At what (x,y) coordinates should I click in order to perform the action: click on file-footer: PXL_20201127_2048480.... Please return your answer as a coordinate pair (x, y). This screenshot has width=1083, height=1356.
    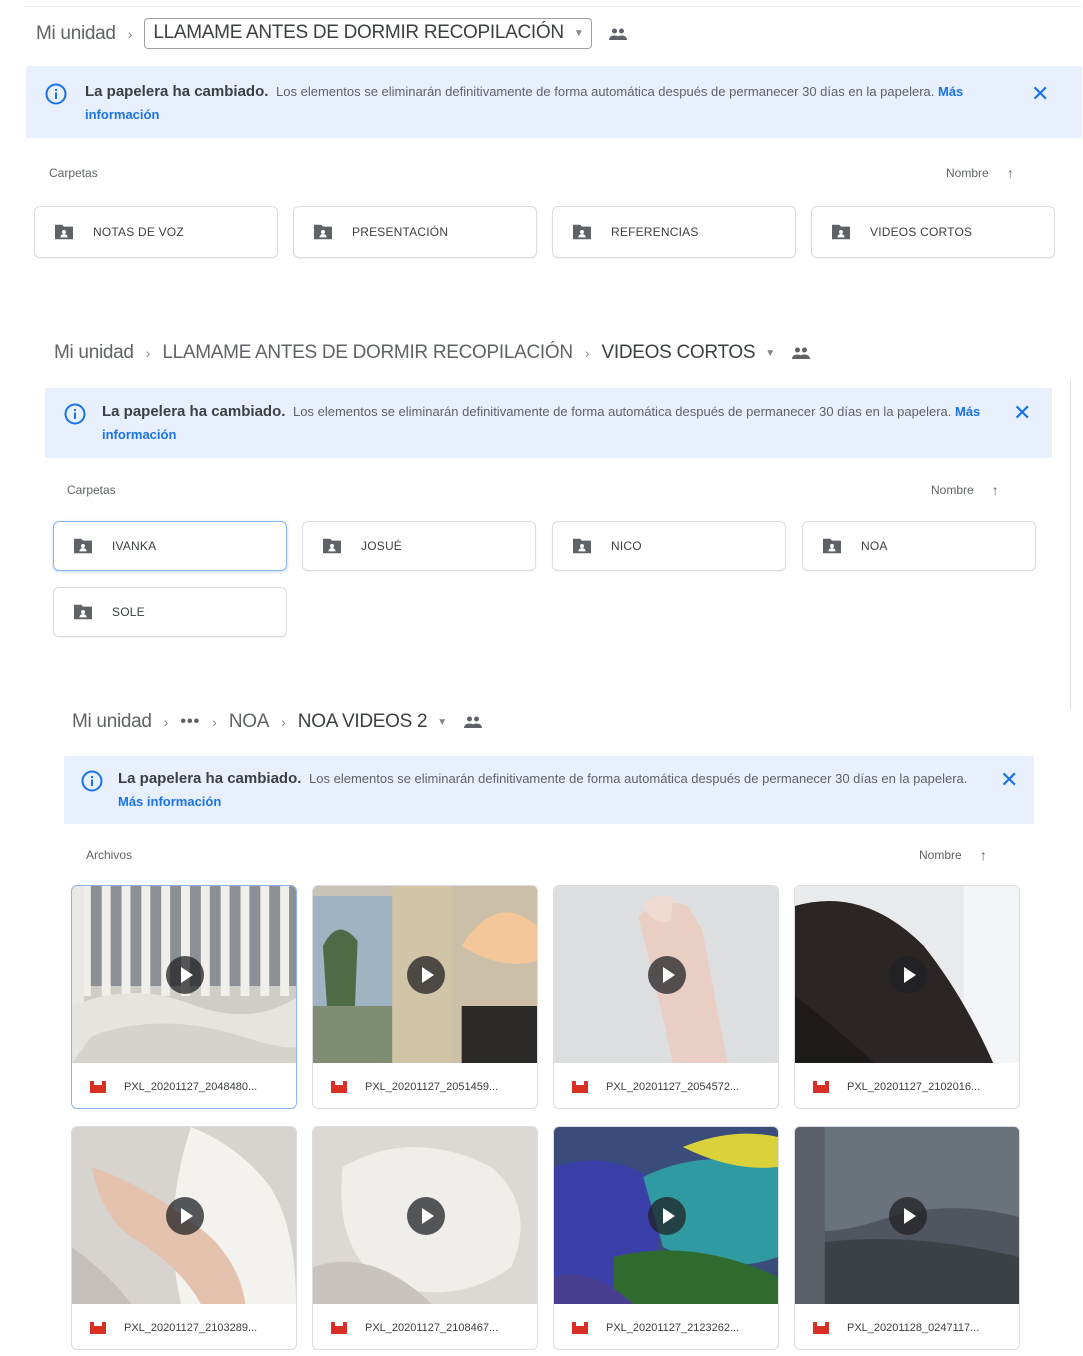
    Looking at the image, I should click on (184, 1085).